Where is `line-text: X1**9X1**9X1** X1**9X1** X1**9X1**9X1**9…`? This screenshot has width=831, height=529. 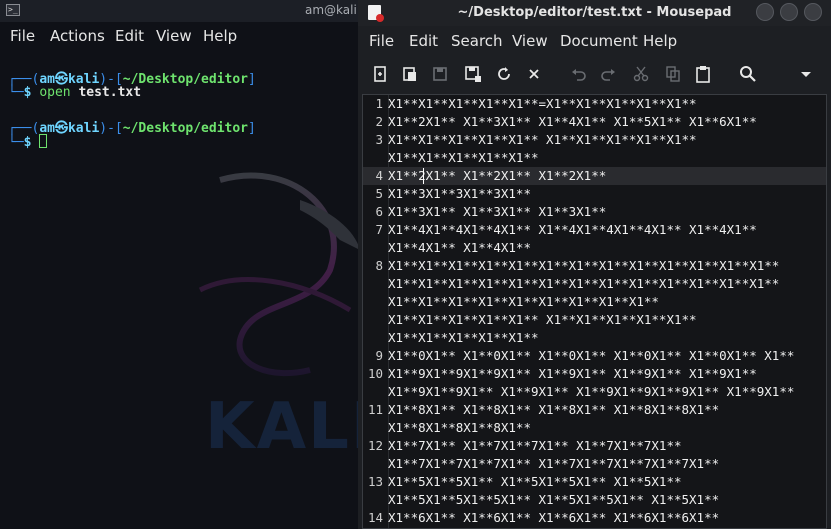
line-text: X1**9X1**9X1** X1**9X1** X1**9X1**9X1**9… is located at coordinates (591, 391).